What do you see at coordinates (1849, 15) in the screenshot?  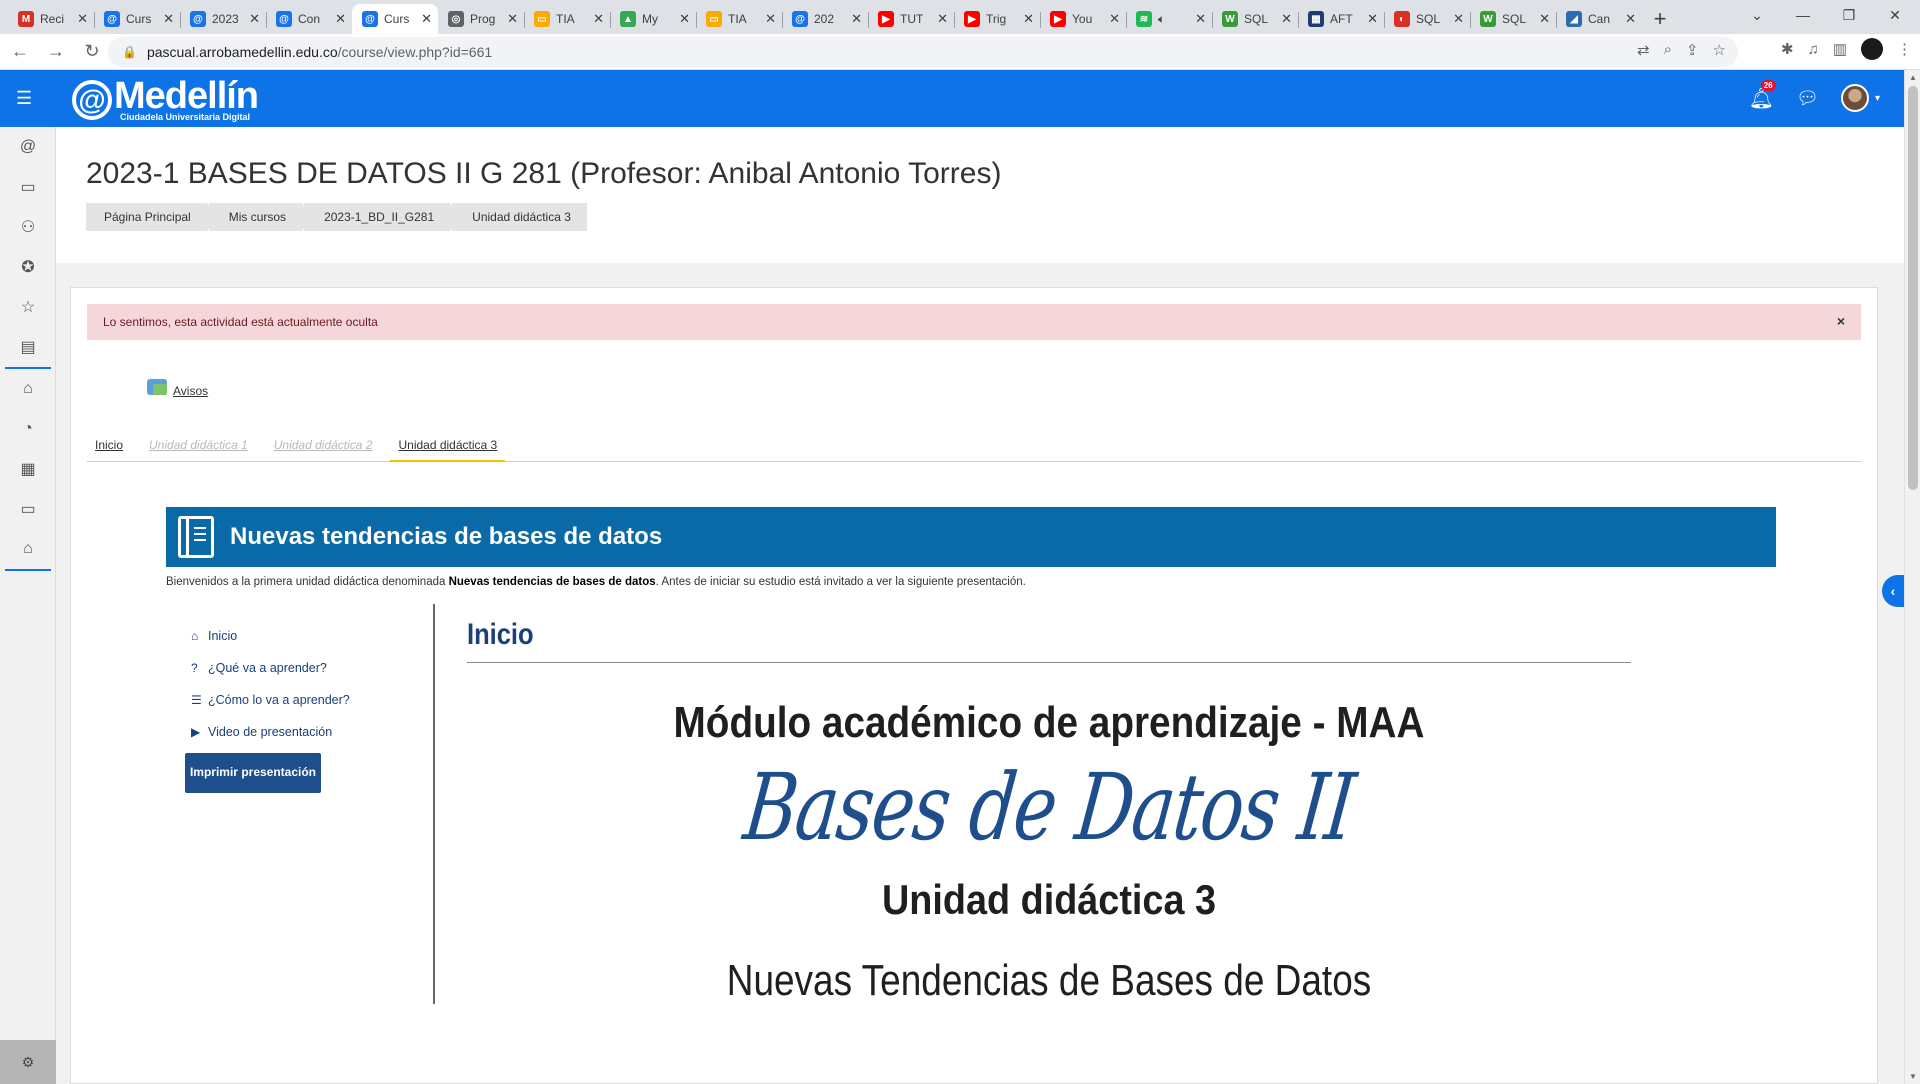 I see `restore-button: ❐` at bounding box center [1849, 15].